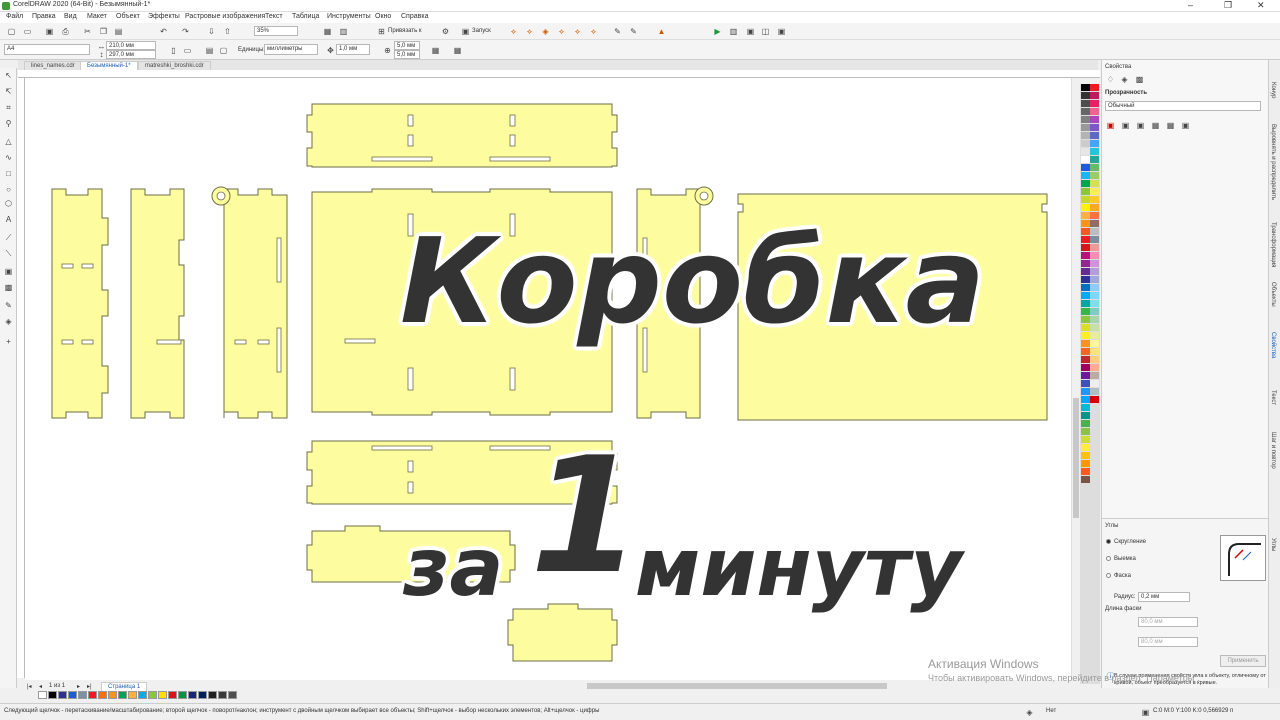 Image resolution: width=1280 pixels, height=720 pixels. What do you see at coordinates (1139, 79) in the screenshot?
I see `transparency-icon: ▩` at bounding box center [1139, 79].